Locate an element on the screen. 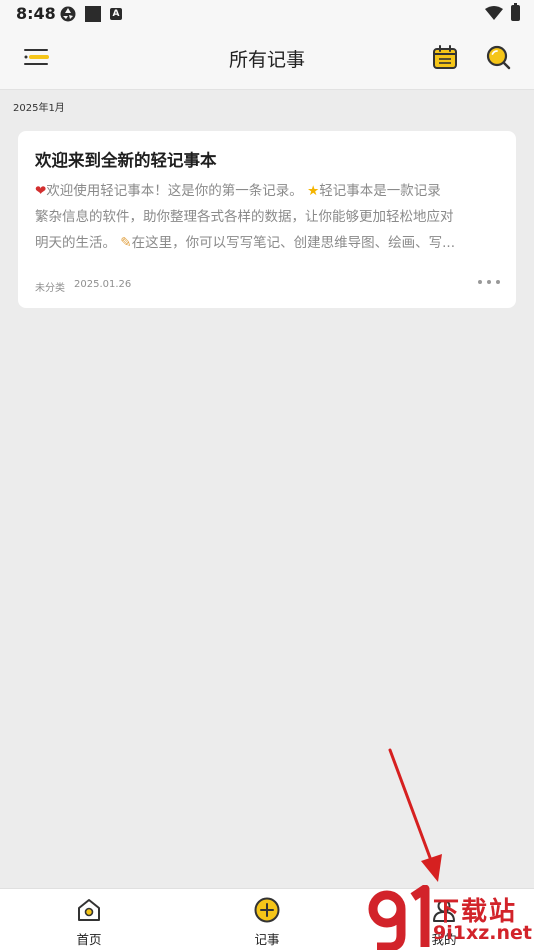 The image size is (534, 951). nav-notes: 记事 is located at coordinates (267, 920).